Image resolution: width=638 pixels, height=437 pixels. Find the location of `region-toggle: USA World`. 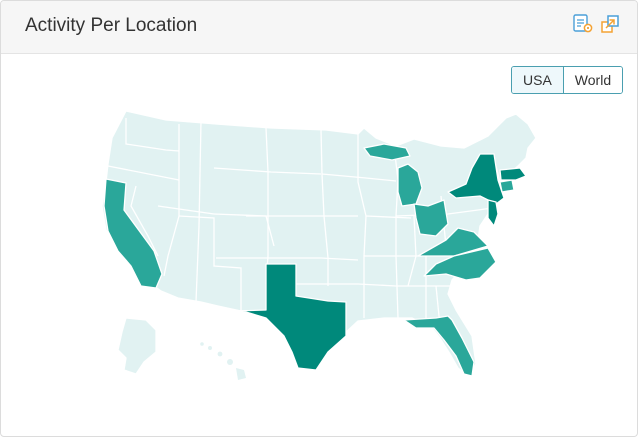

region-toggle: USA World is located at coordinates (567, 80).